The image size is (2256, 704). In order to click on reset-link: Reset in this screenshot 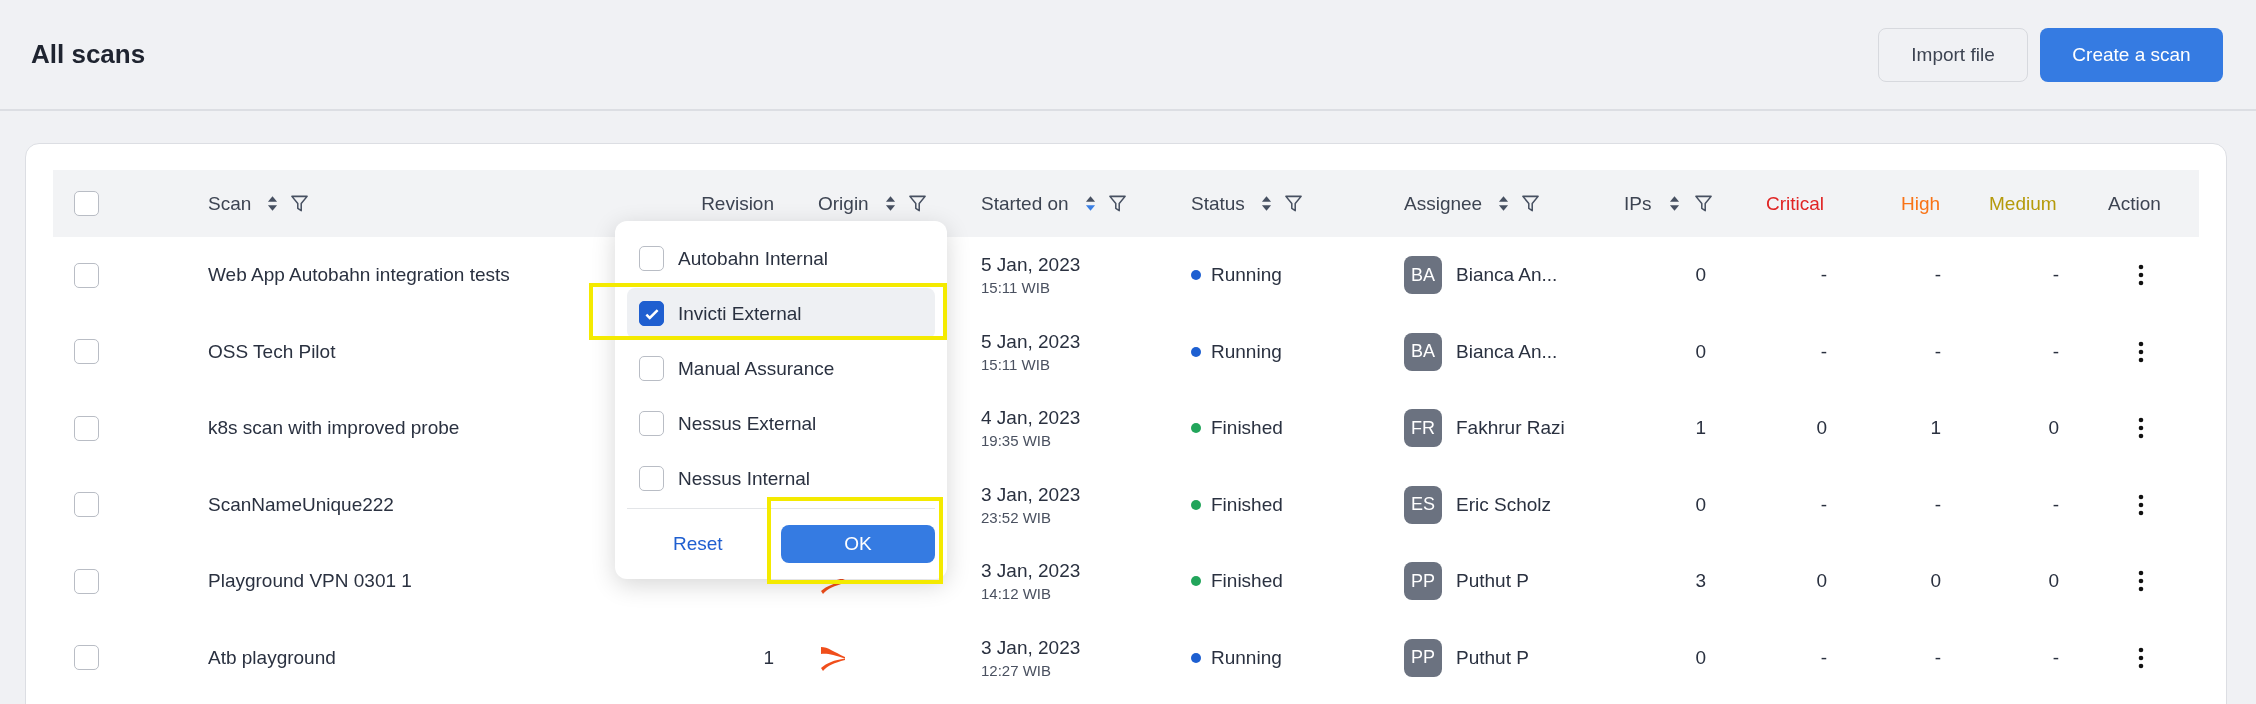, I will do `click(698, 544)`.